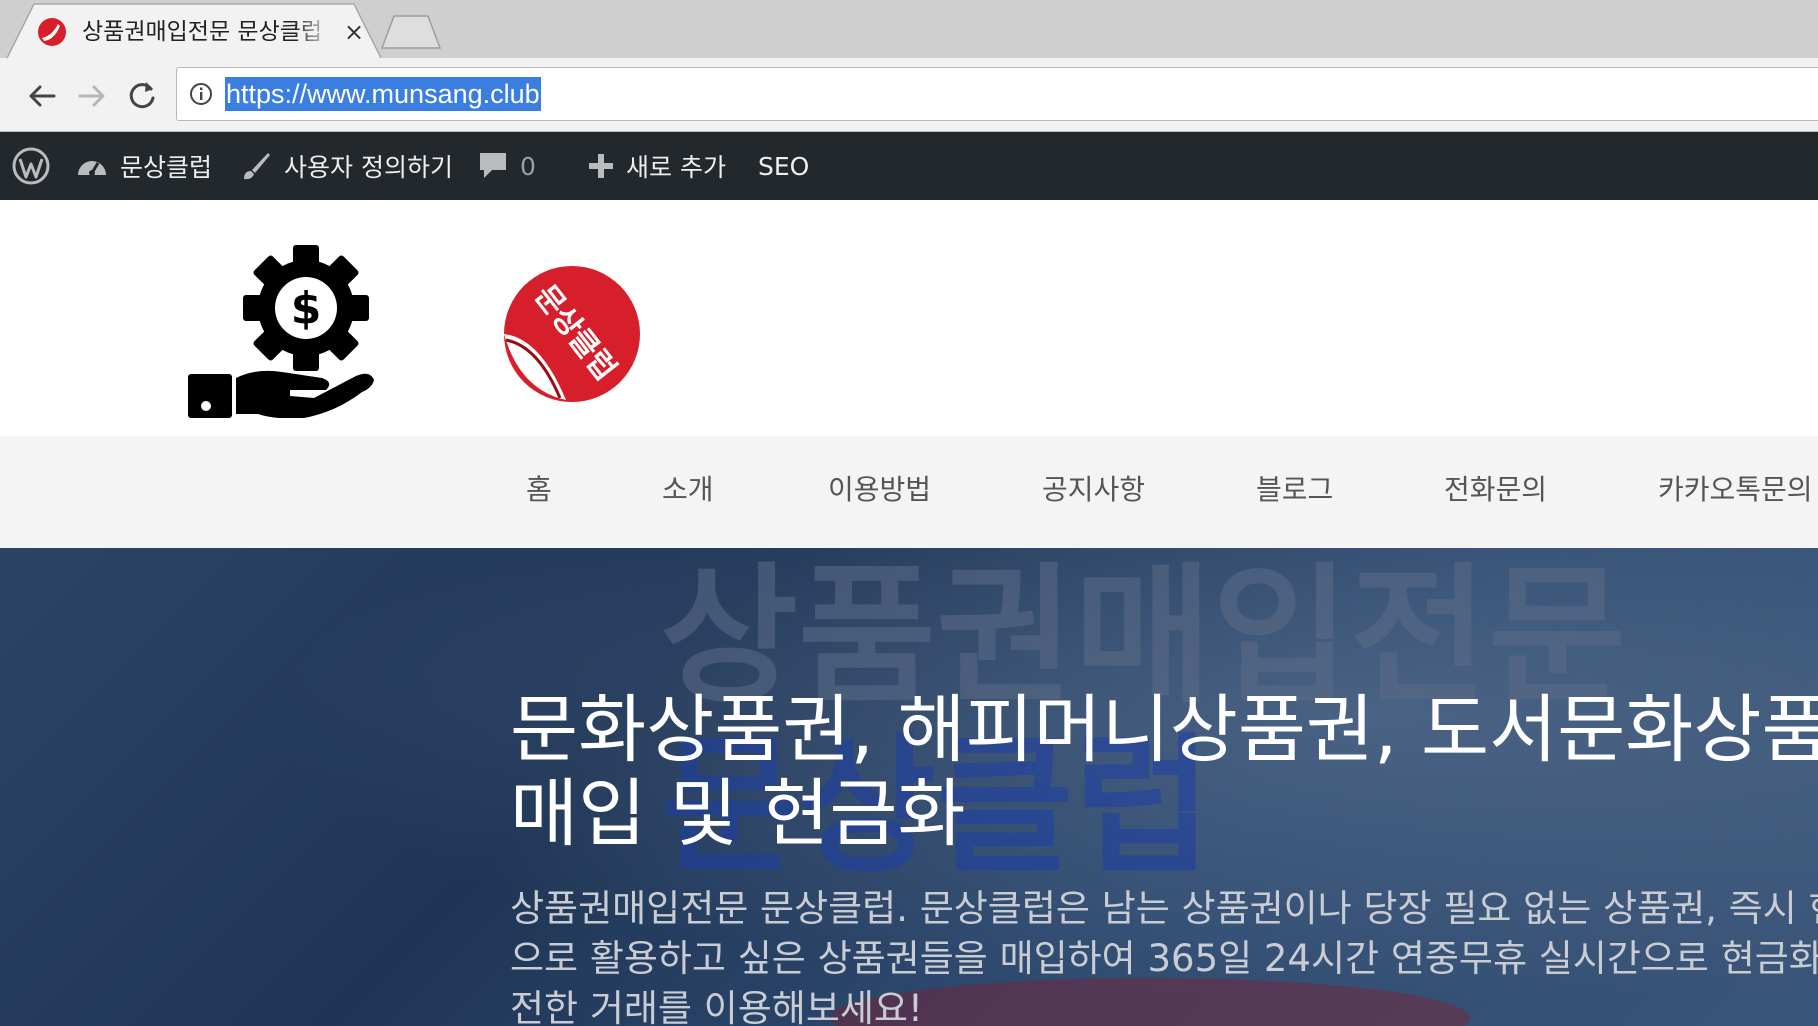  I want to click on back-arrow-icon, so click(42, 96).